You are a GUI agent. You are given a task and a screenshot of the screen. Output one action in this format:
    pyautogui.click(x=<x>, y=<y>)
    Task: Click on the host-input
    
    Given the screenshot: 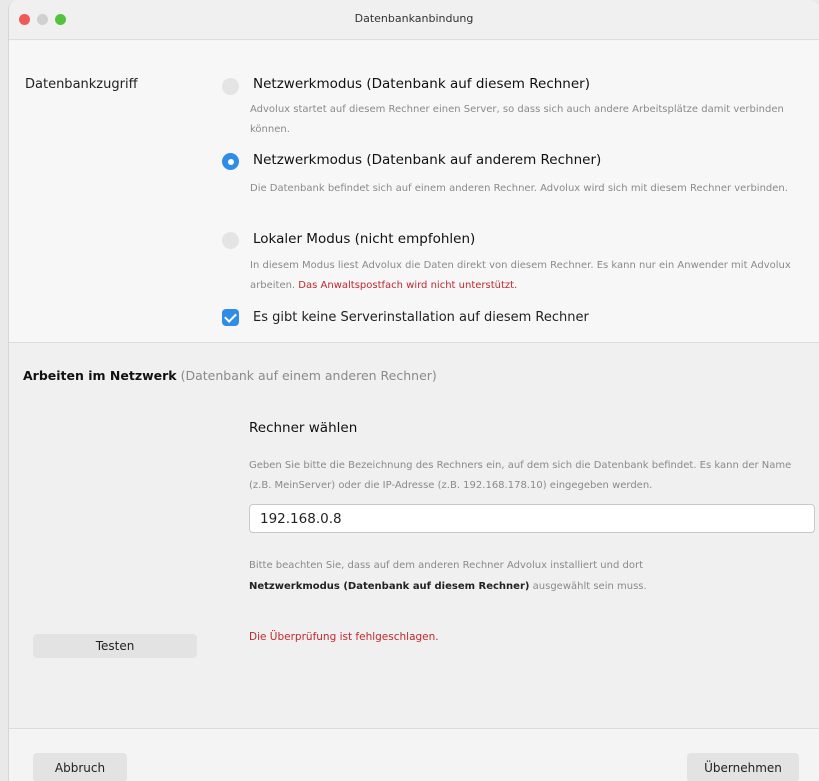 What is the action you would take?
    pyautogui.click(x=532, y=518)
    